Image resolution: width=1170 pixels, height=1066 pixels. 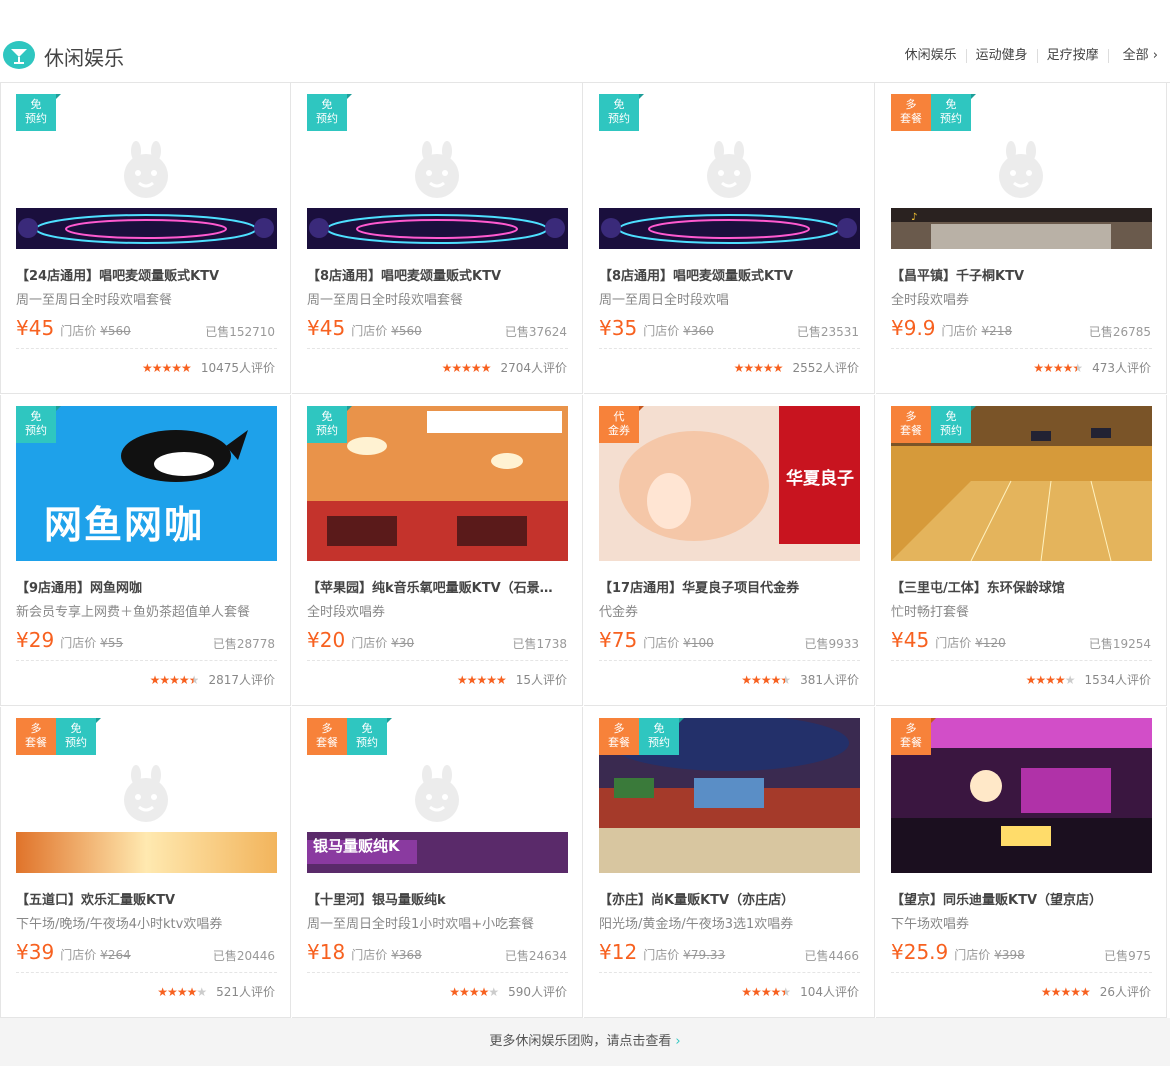 What do you see at coordinates (585, 1042) in the screenshot?
I see `more-deals-link: 更多休闲娱乐团购，请点击查看 ›` at bounding box center [585, 1042].